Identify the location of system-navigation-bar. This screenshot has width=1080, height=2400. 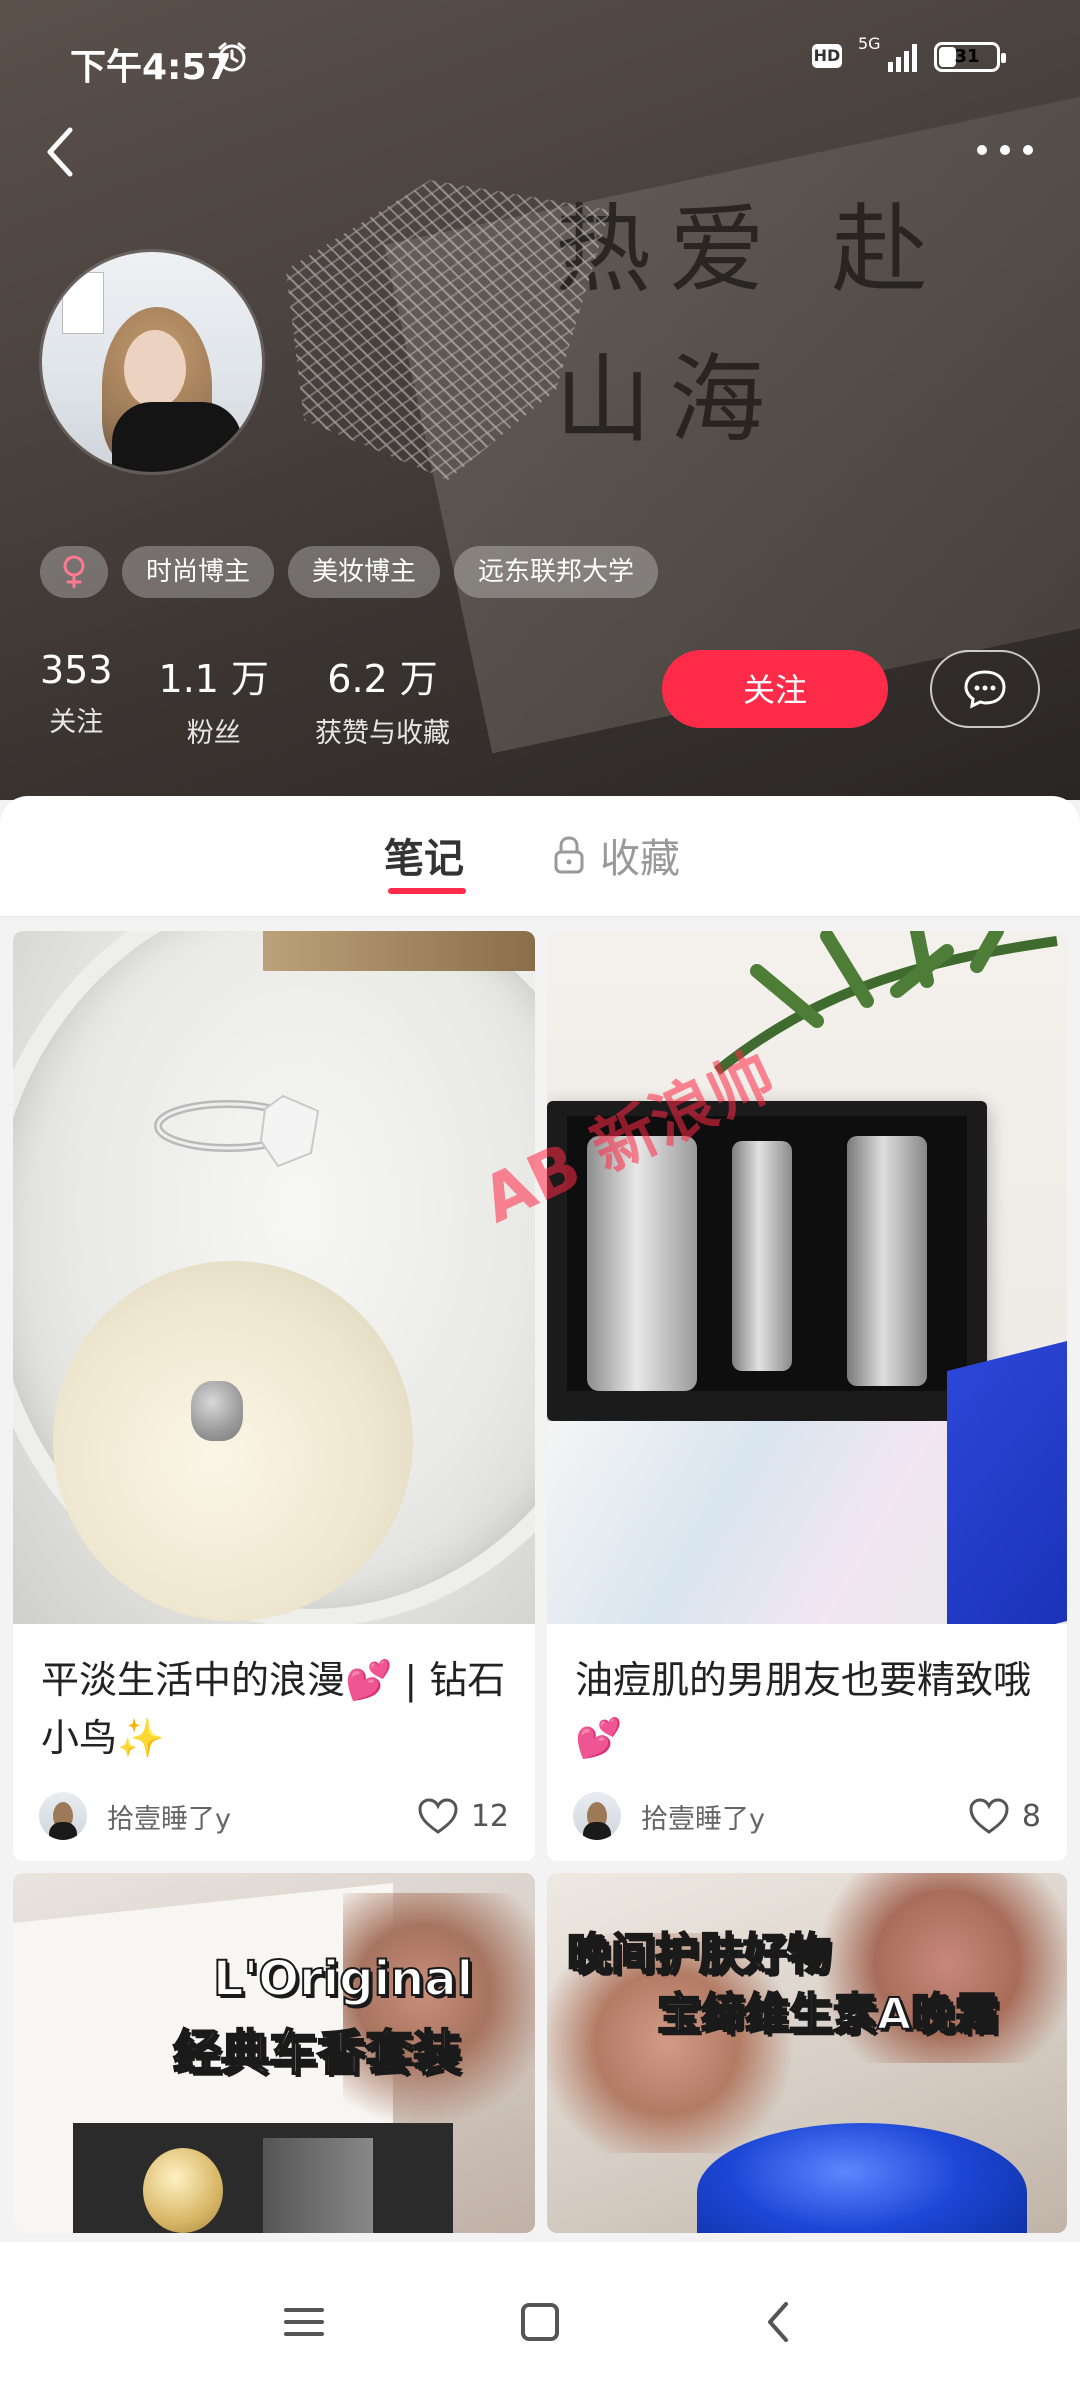
(540, 2321).